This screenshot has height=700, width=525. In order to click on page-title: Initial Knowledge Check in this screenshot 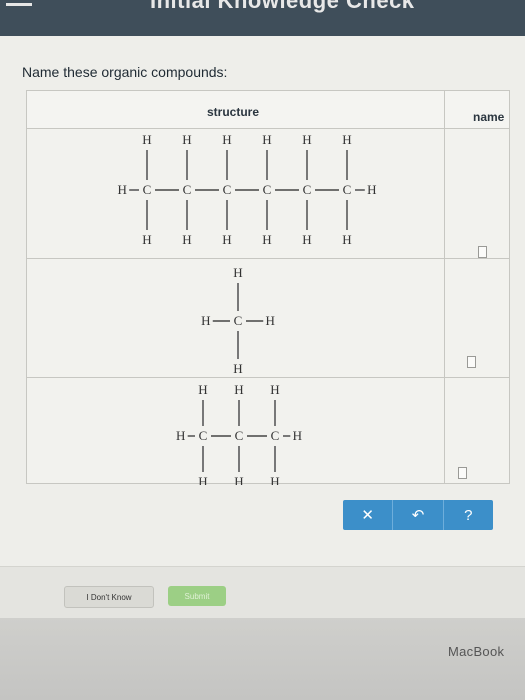, I will do `click(282, 6)`.